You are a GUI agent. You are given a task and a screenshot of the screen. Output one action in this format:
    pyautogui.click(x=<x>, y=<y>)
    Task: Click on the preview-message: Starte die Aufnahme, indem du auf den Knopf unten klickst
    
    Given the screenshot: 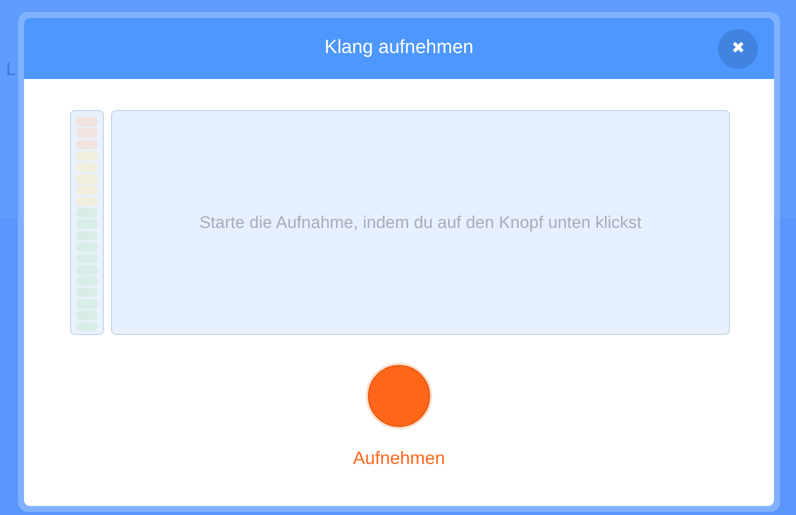 What is the action you would take?
    pyautogui.click(x=420, y=223)
    